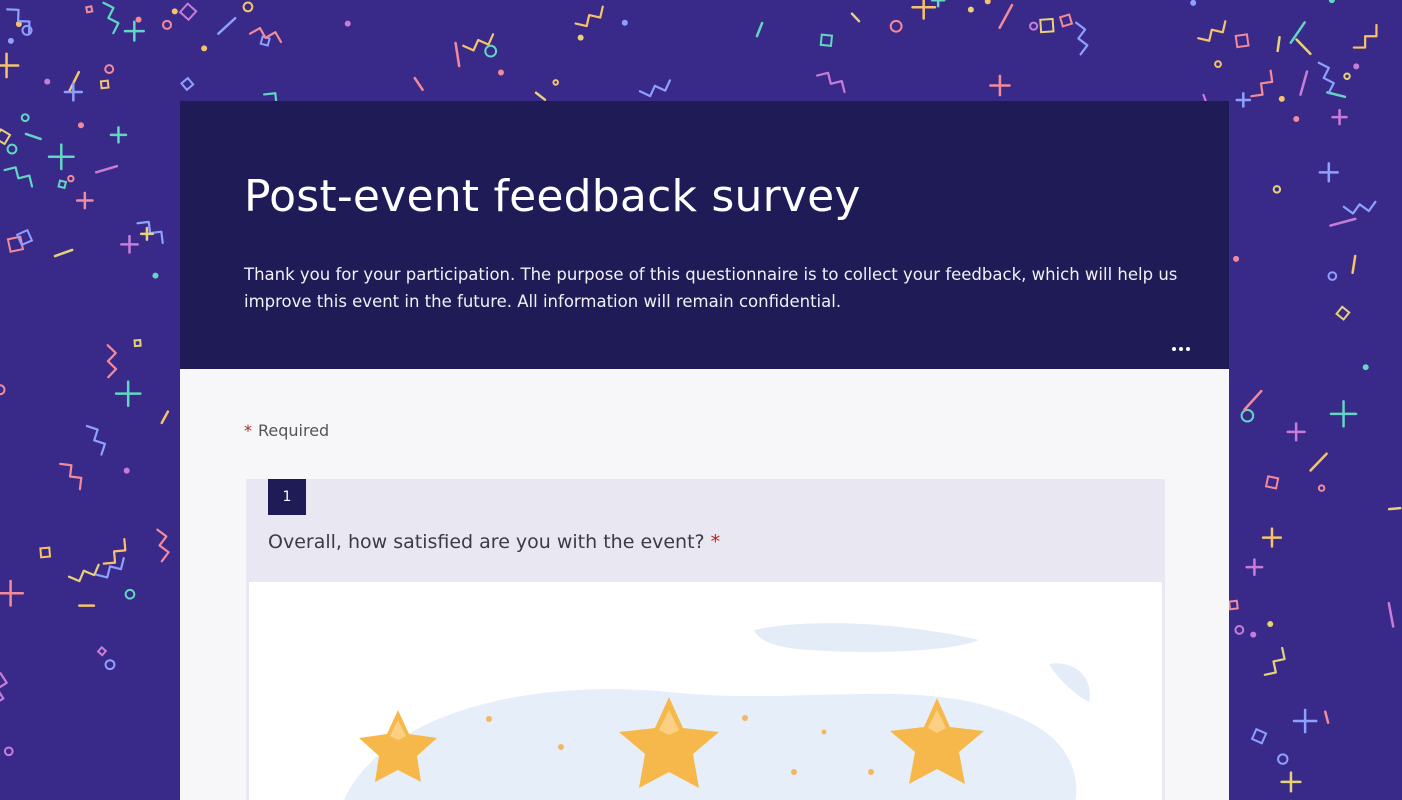  Describe the element at coordinates (248, 430) in the screenshot. I see `required-asterisk: *` at that location.